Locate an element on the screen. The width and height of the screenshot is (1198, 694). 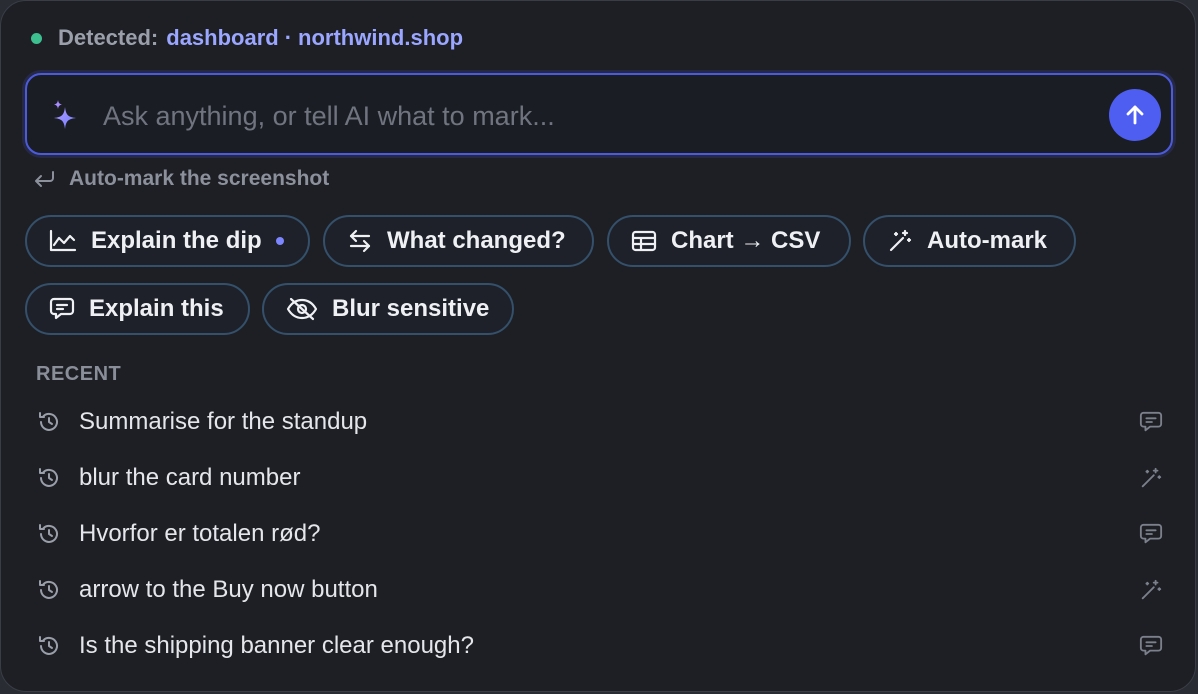
detected-context-name: dashboard is located at coordinates (222, 37).